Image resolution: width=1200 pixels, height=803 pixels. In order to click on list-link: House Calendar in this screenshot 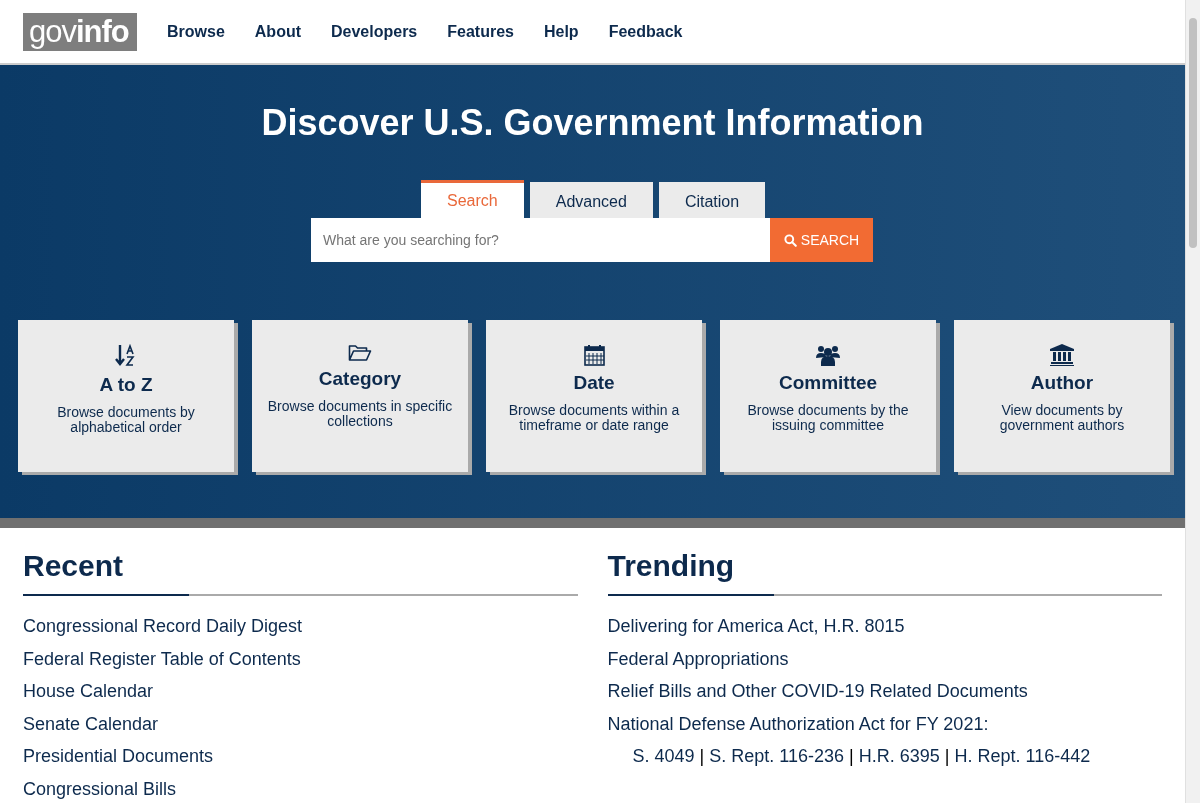, I will do `click(300, 691)`.